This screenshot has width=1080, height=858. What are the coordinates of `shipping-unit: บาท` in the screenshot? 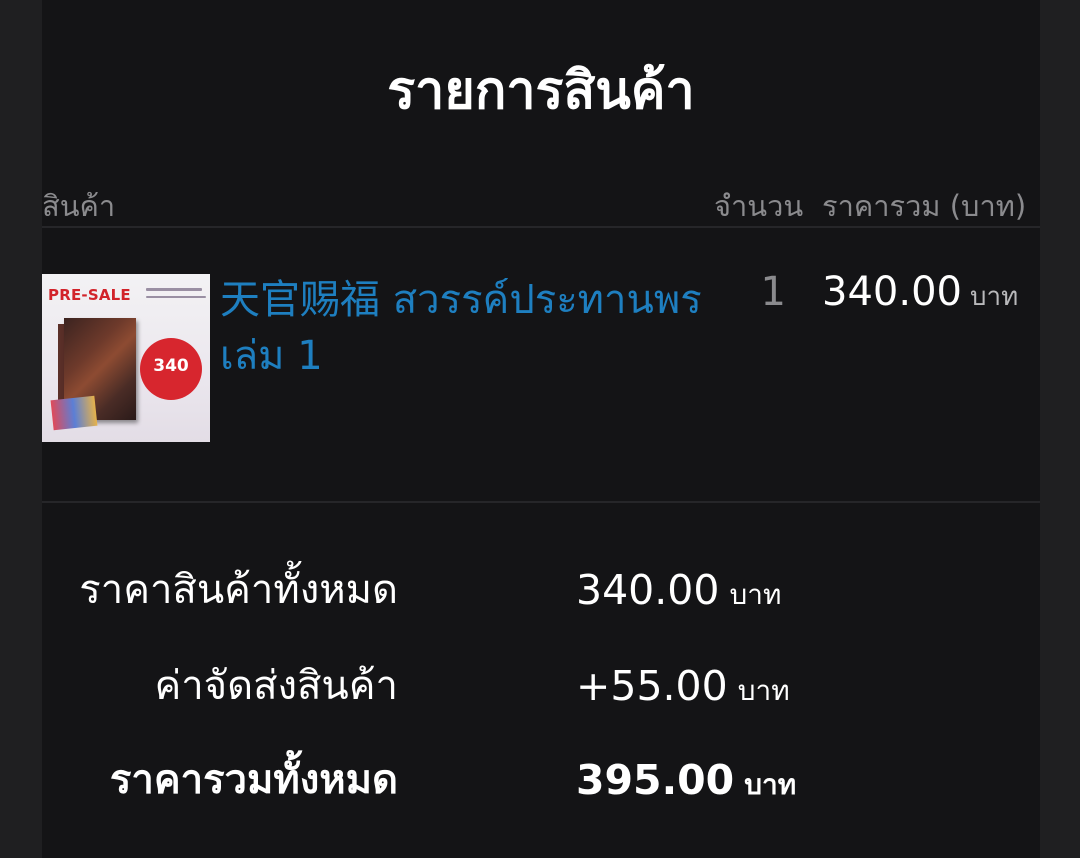 It's located at (763, 690).